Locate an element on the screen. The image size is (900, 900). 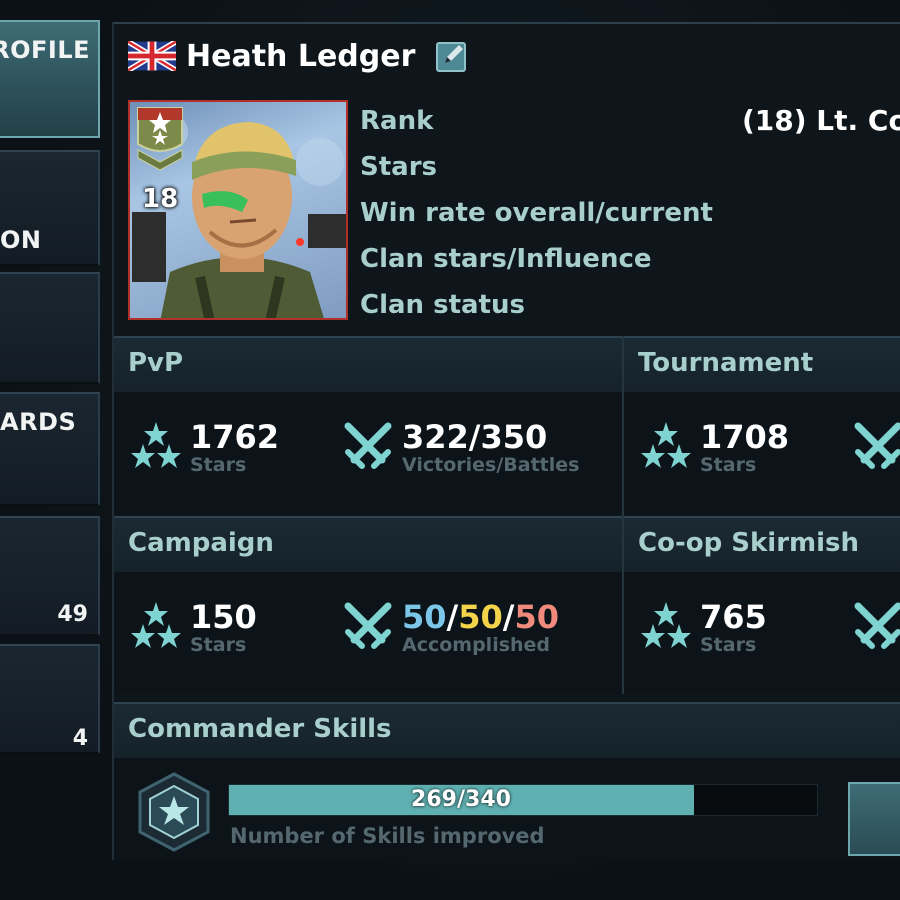
sidebar-item-4: ARDS is located at coordinates (50, 449).